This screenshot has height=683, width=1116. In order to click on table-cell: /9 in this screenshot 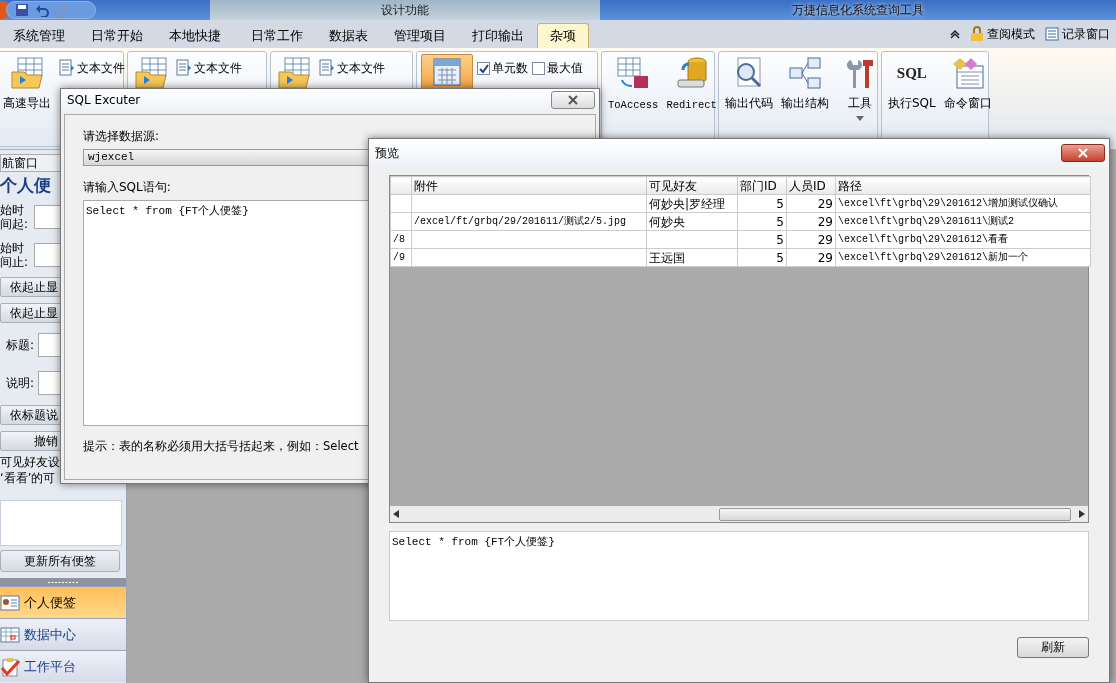, I will do `click(401, 257)`.